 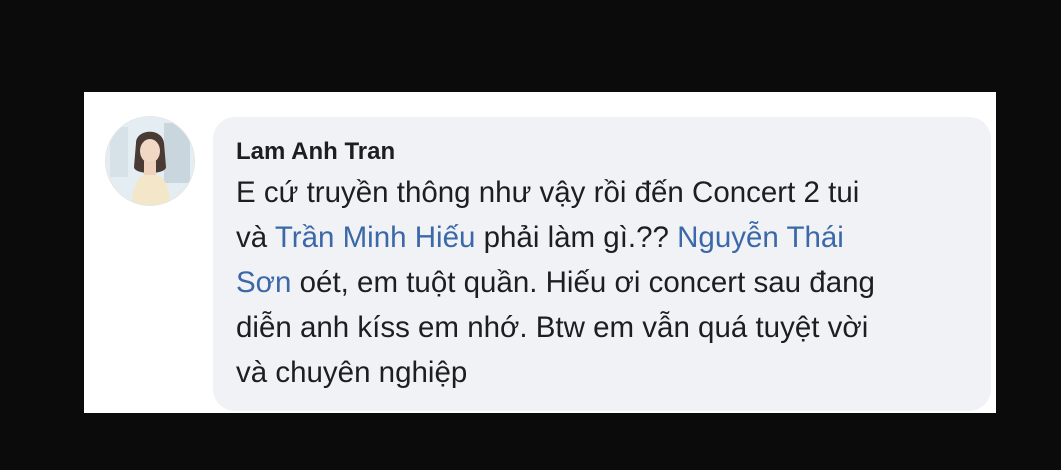 What do you see at coordinates (576, 237) in the screenshot?
I see `comment-text-segment: phải làm gì.??` at bounding box center [576, 237].